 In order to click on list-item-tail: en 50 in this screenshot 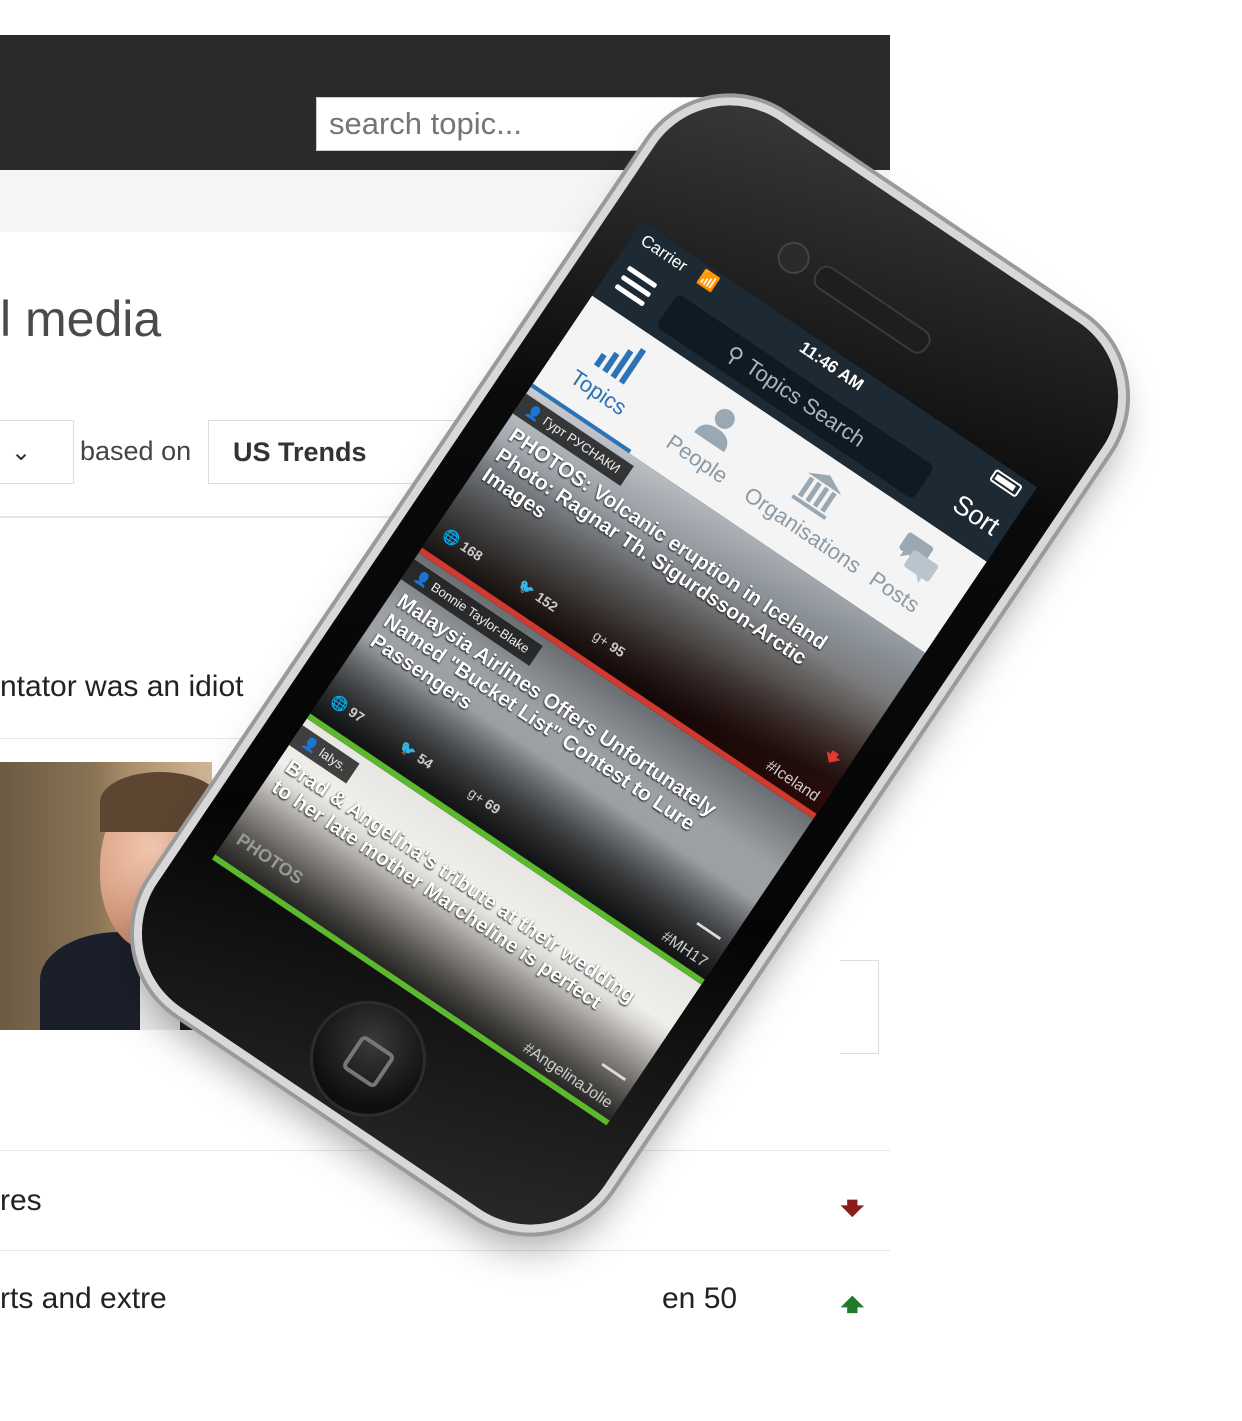, I will do `click(700, 1298)`.